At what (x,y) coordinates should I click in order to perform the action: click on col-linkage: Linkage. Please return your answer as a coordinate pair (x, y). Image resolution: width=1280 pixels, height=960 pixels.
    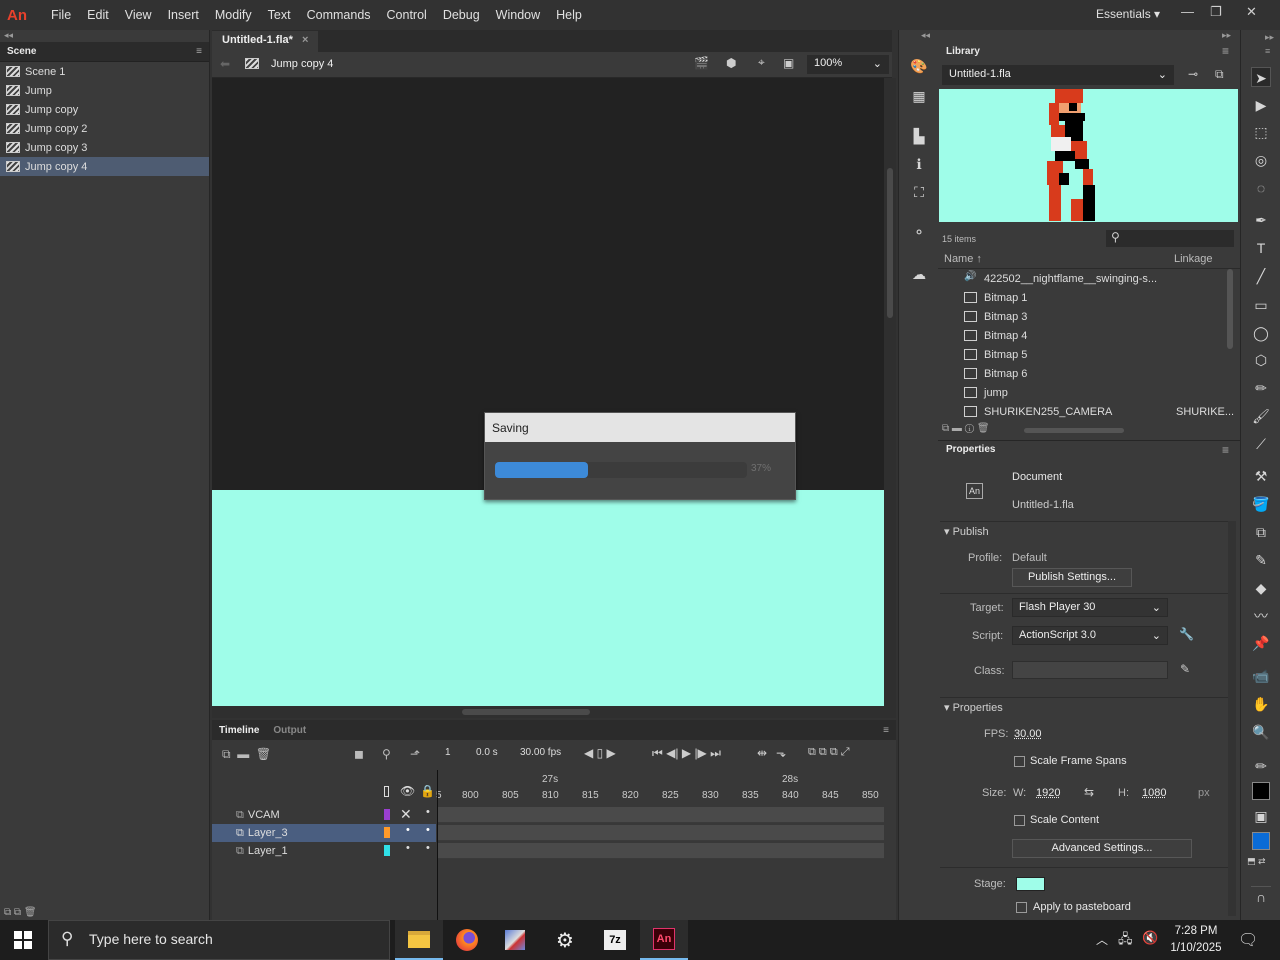
    Looking at the image, I should click on (1193, 259).